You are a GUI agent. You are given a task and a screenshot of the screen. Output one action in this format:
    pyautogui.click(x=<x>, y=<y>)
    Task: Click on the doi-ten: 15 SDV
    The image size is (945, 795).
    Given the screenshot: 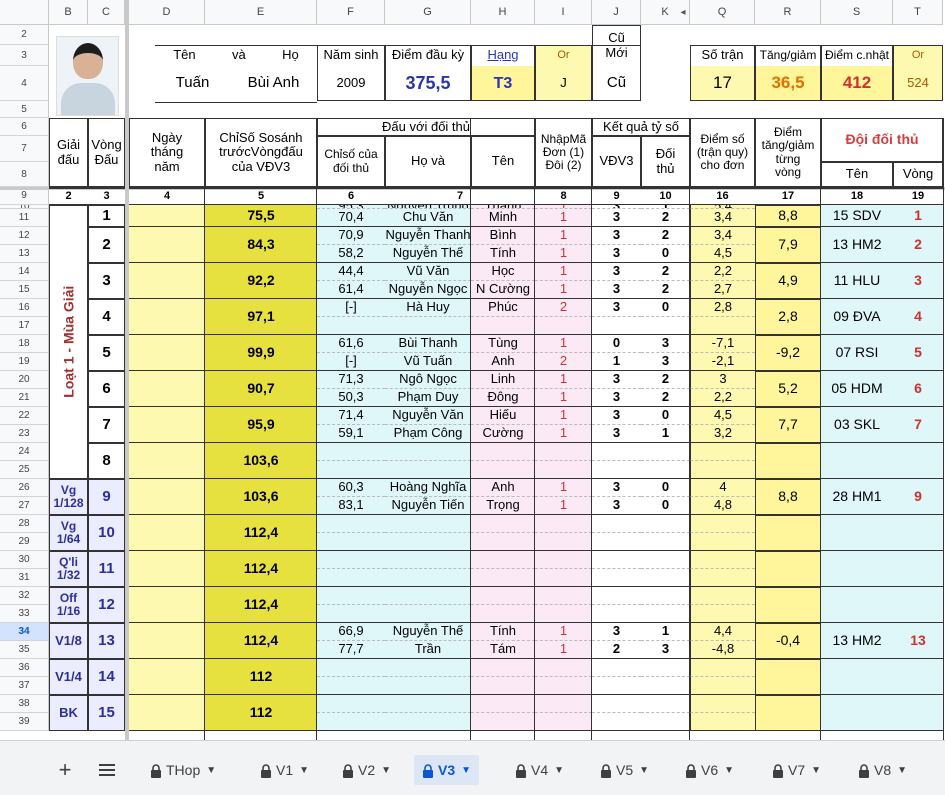 What is the action you would take?
    pyautogui.click(x=857, y=216)
    